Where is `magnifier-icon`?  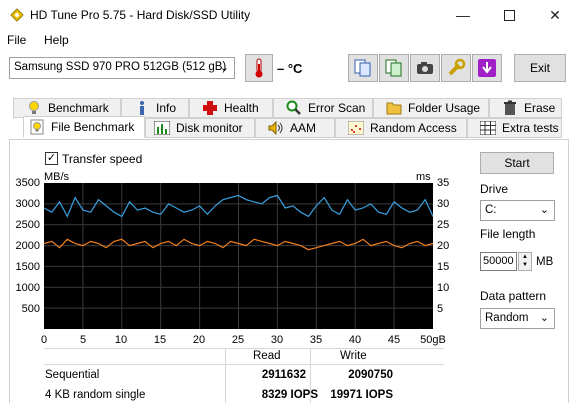 magnifier-icon is located at coordinates (294, 108).